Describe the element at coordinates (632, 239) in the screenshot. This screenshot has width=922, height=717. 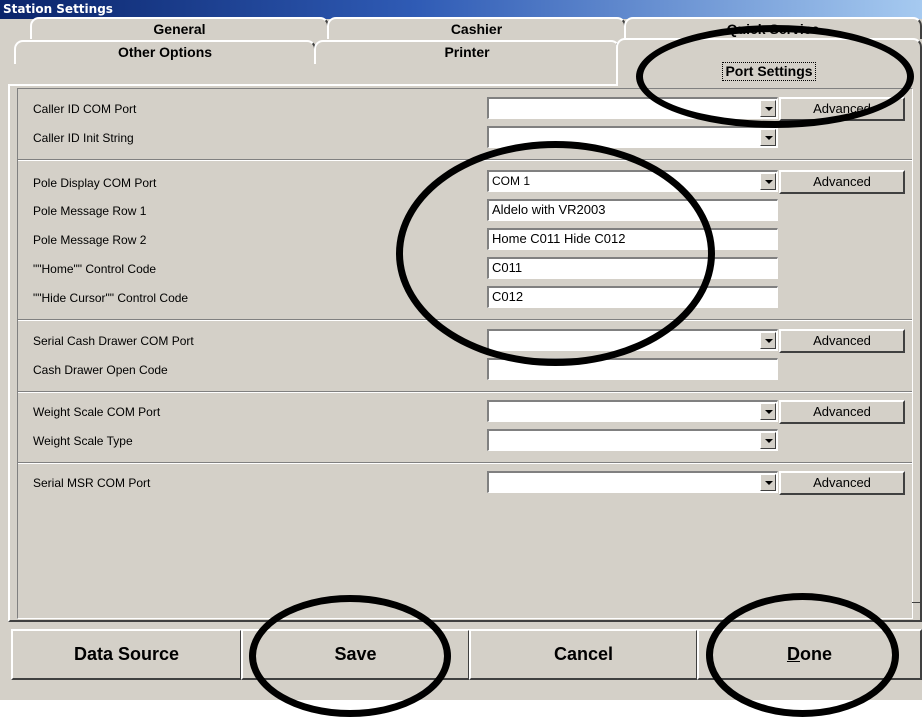
I see `pole-message-row-2-field: Home C011 Hide C012` at that location.